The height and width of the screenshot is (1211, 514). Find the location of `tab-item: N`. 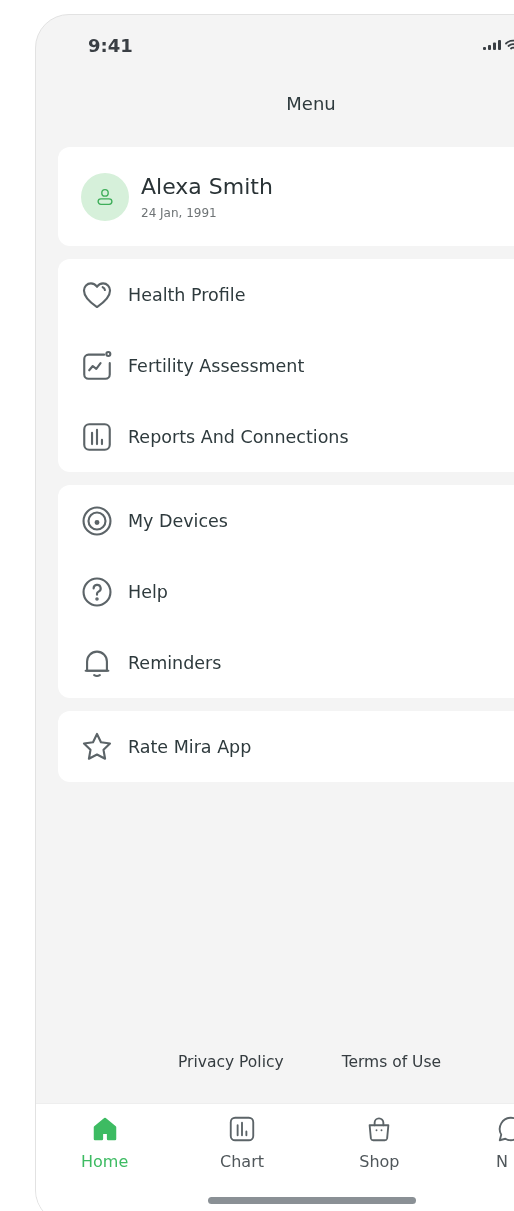

tab-item: N is located at coordinates (481, 1162).